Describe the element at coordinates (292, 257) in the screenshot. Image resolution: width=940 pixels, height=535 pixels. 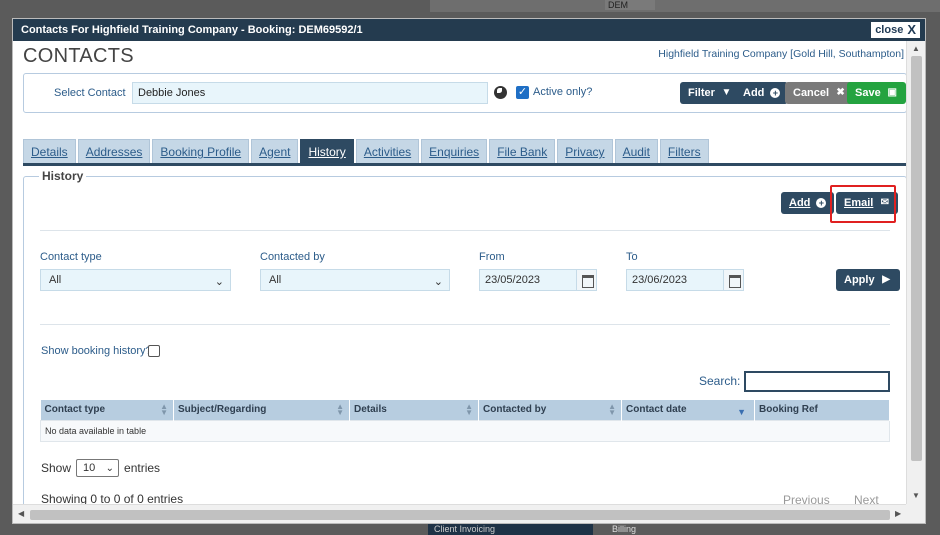
I see `contacted-by-label: Contacted by` at that location.